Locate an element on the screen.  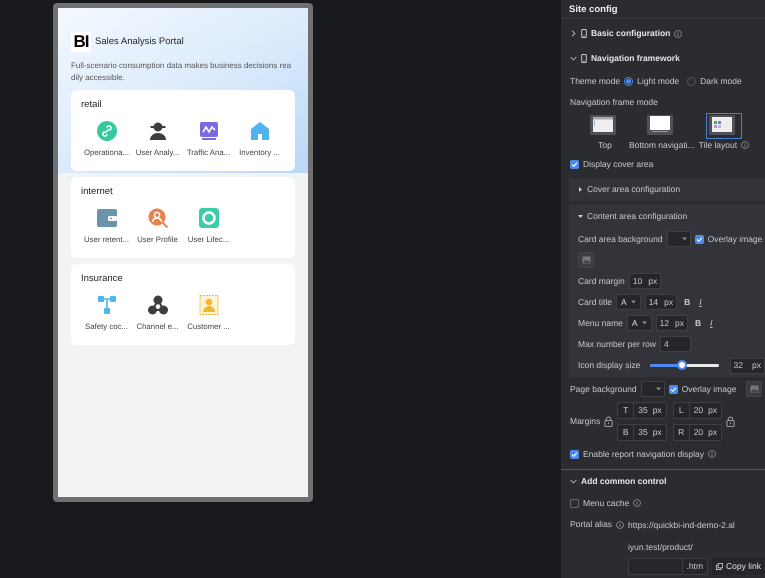
collapsible-section: Cover area configuration is located at coordinates (667, 189).